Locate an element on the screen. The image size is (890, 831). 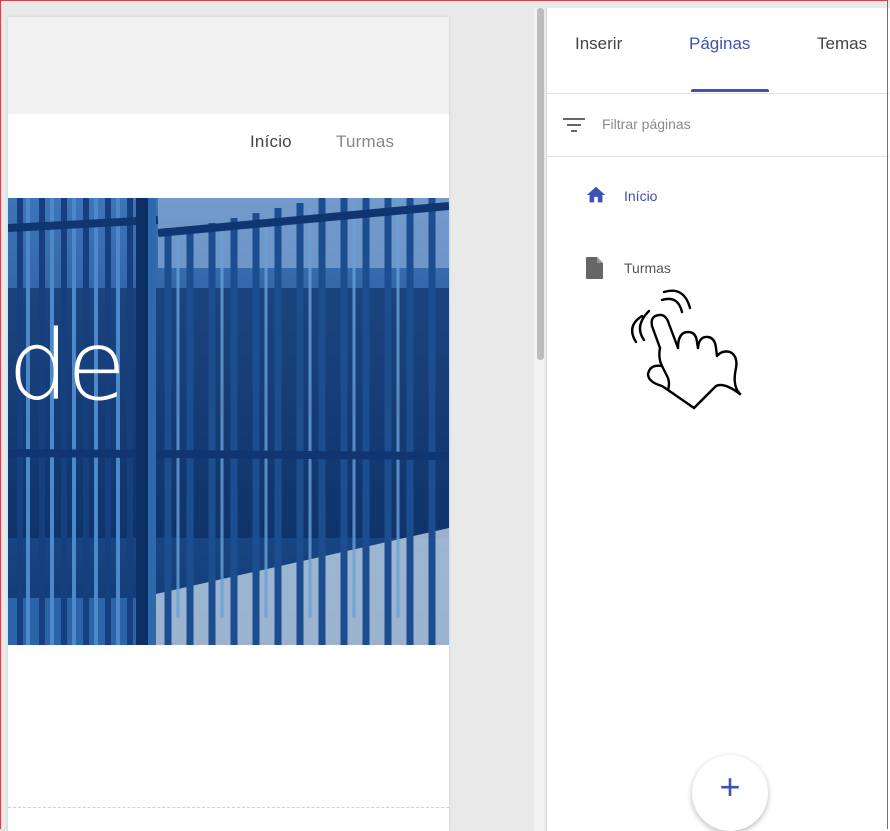
home-icon is located at coordinates (596, 197).